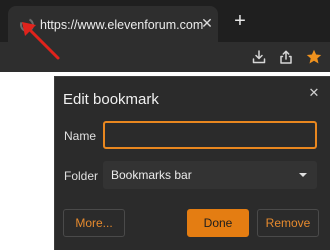  I want to click on star-icon, so click(314, 57).